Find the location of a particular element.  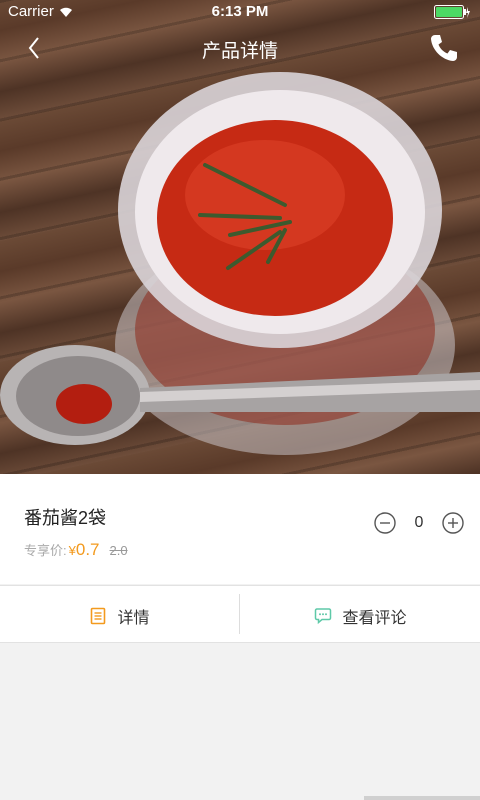

quantity-stepper: 0 is located at coordinates (419, 524).